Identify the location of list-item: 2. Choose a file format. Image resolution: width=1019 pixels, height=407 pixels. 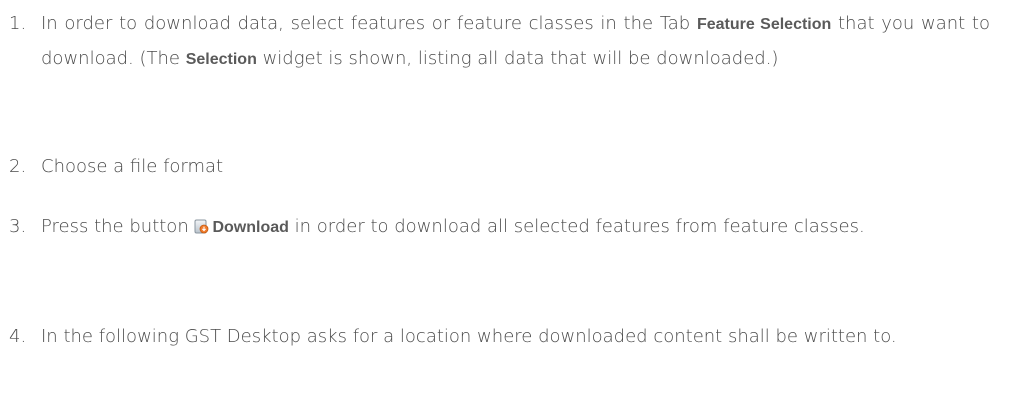
(495, 167).